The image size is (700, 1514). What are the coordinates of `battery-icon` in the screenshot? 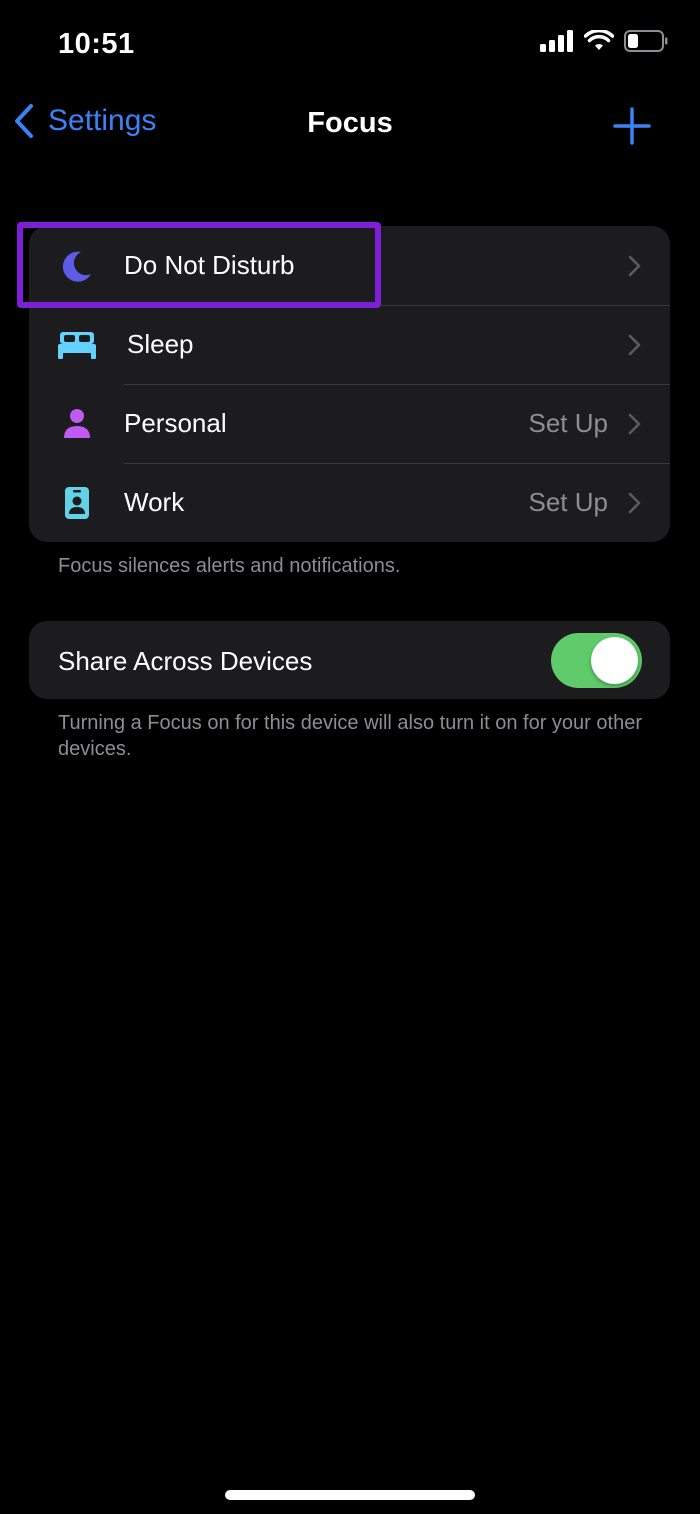 It's located at (646, 41).